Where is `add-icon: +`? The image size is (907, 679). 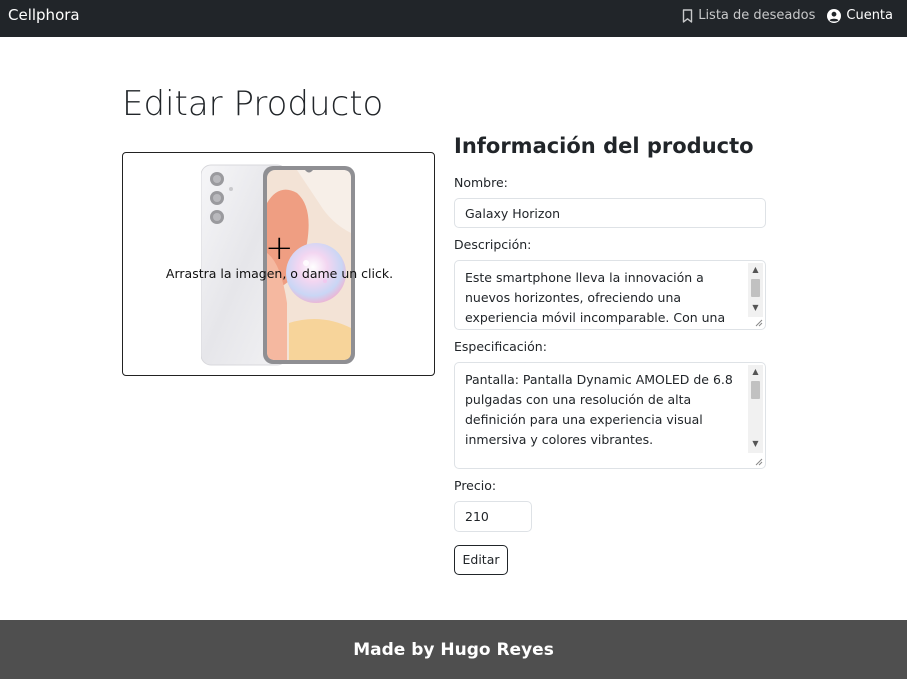
add-icon: + is located at coordinates (279, 248).